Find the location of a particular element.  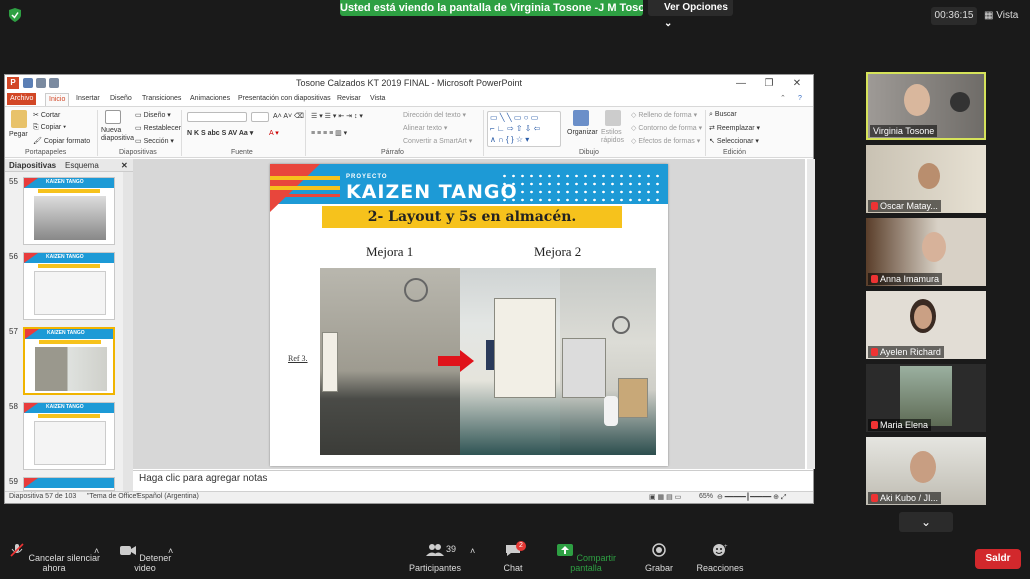

find-button: ⌕ Buscar is located at coordinates (723, 115).